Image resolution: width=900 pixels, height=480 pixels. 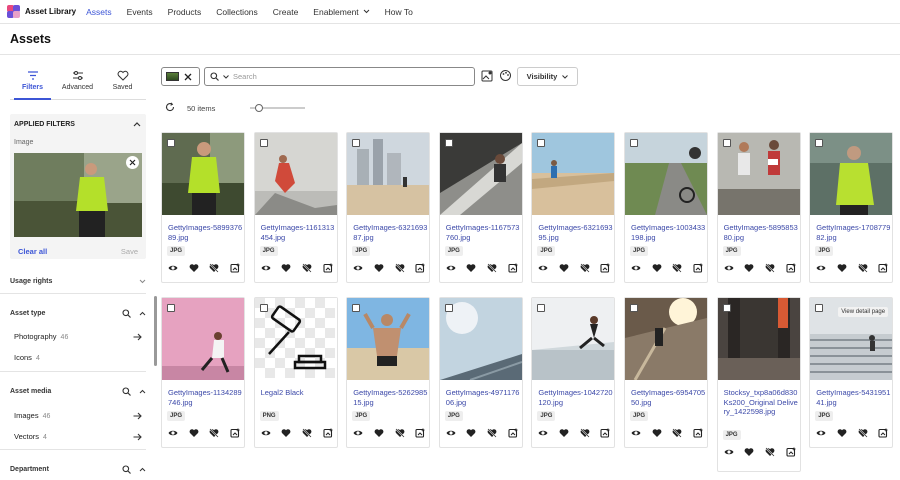 I want to click on asset-name-link: GettyImages-526298515.jpg, so click(x=391, y=397).